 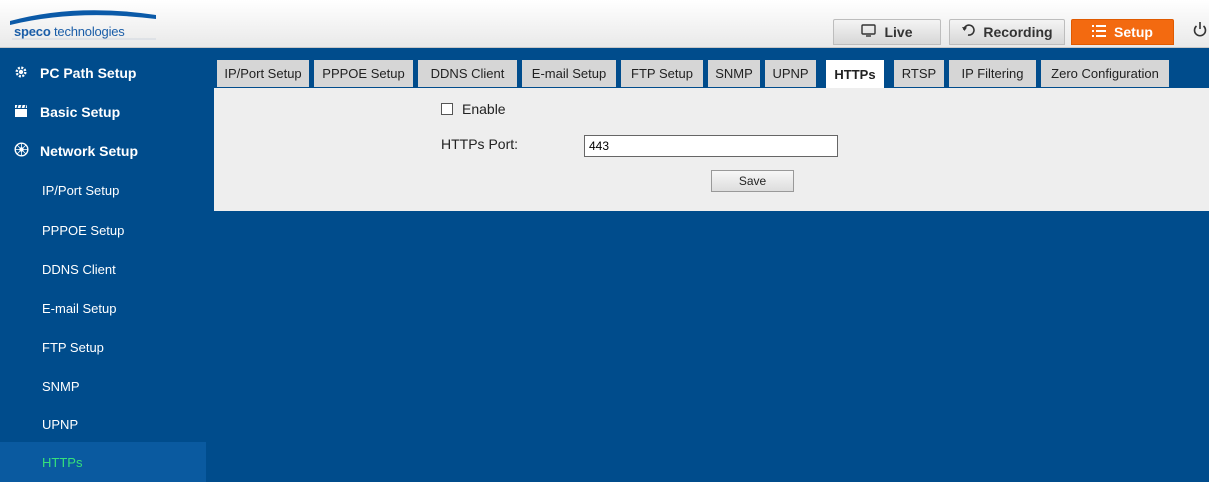 I want to click on tab-label: RTSP, so click(x=919, y=73).